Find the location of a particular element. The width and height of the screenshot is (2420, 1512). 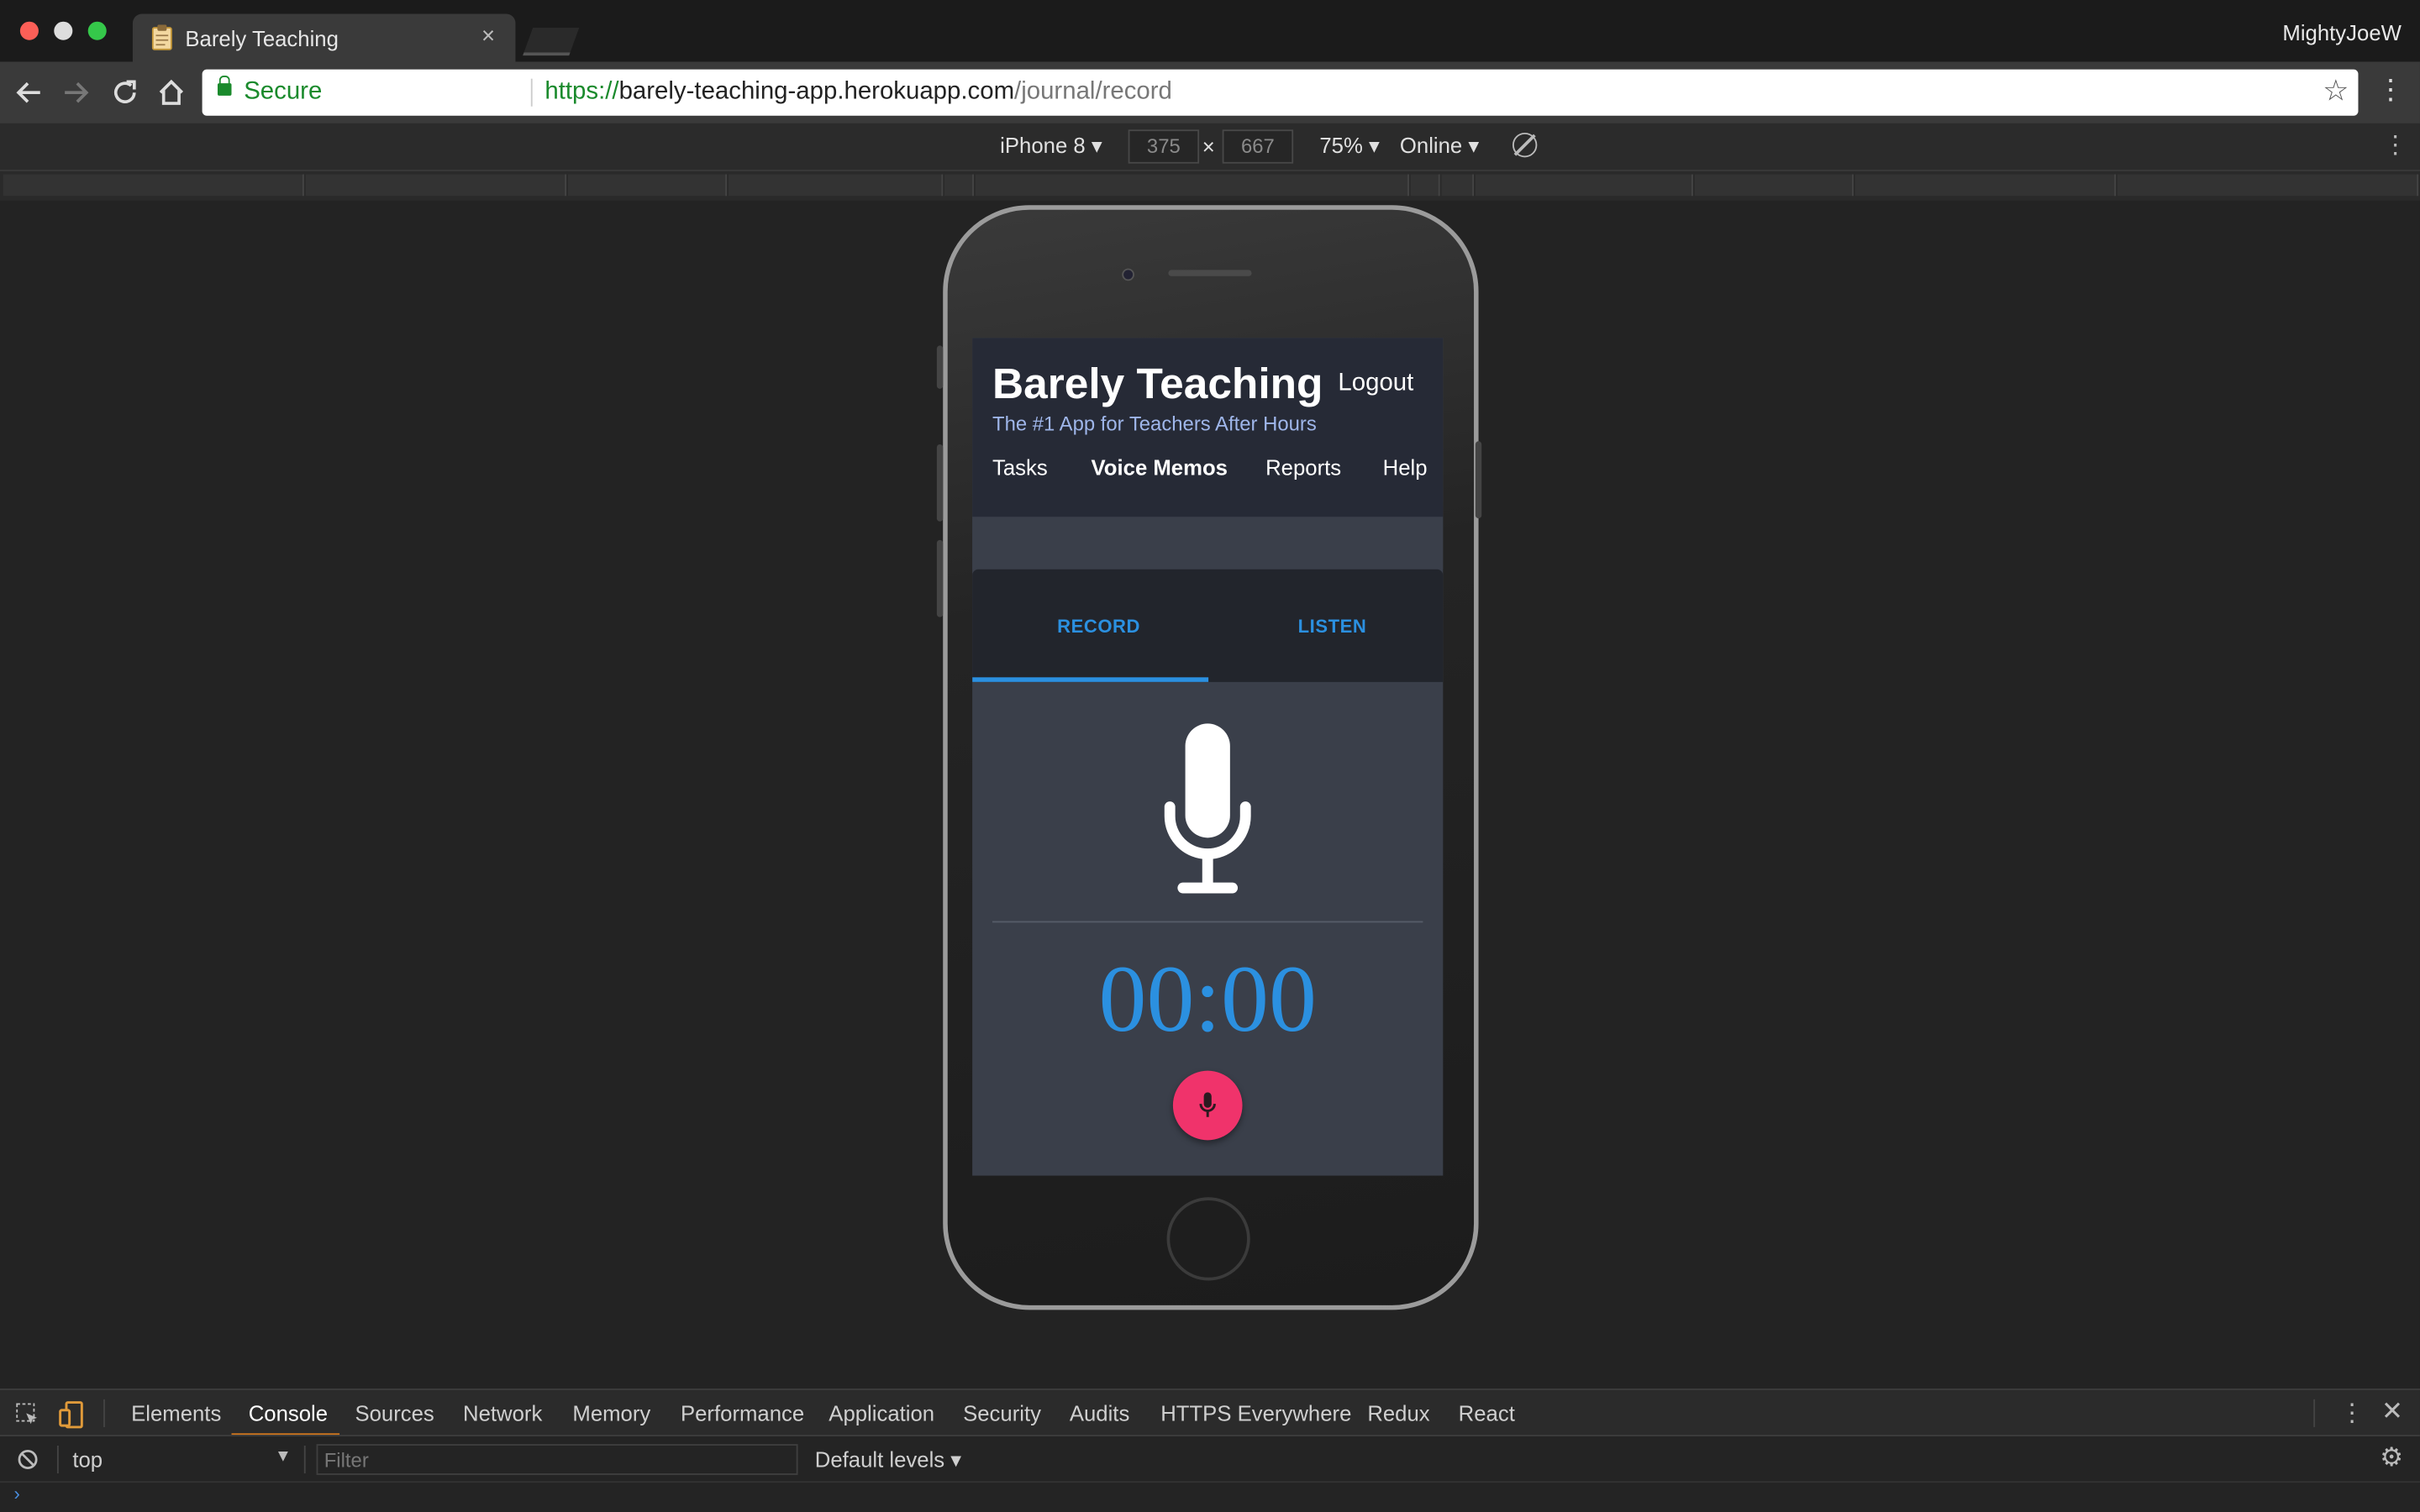

log-levels-select: Default levels ▾ is located at coordinates (888, 1460).